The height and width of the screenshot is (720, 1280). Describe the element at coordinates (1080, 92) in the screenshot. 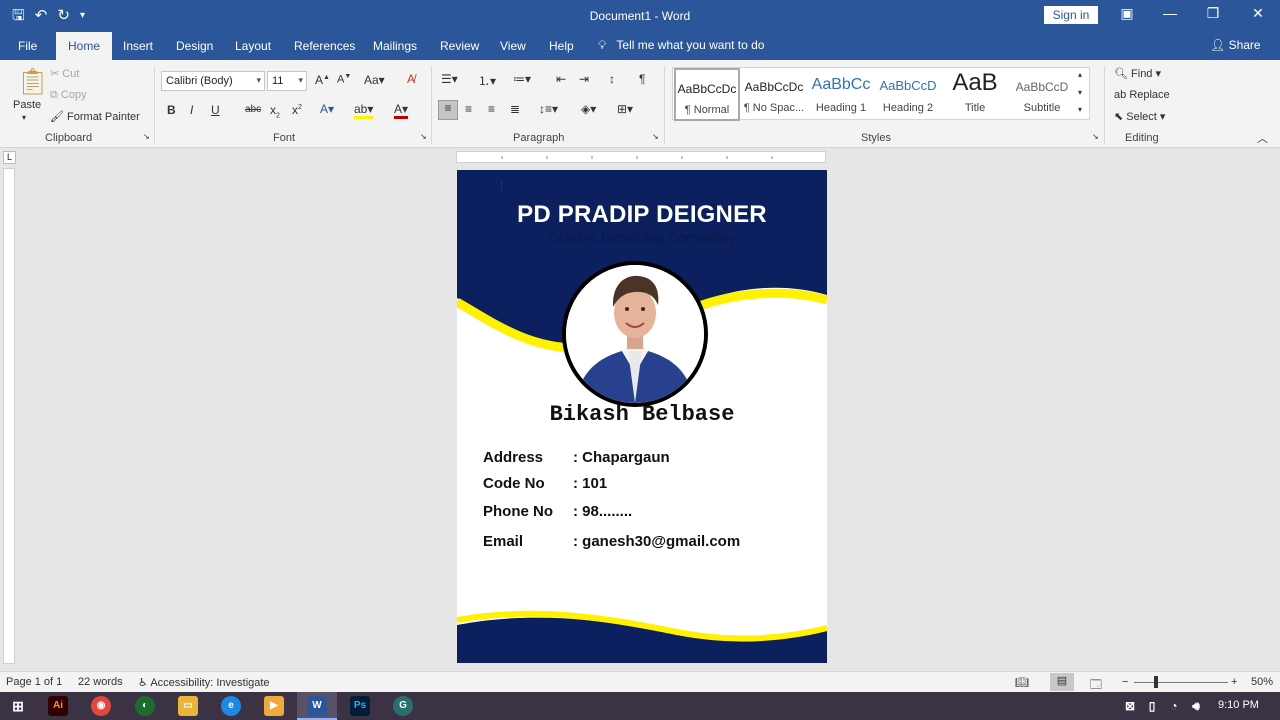

I see `styles-scroll-down-icon: ▾` at that location.